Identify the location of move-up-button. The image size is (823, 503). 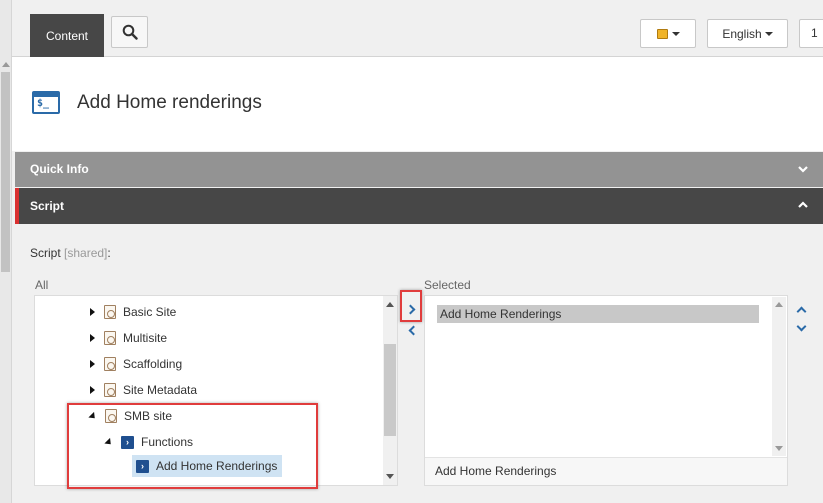
(801, 309).